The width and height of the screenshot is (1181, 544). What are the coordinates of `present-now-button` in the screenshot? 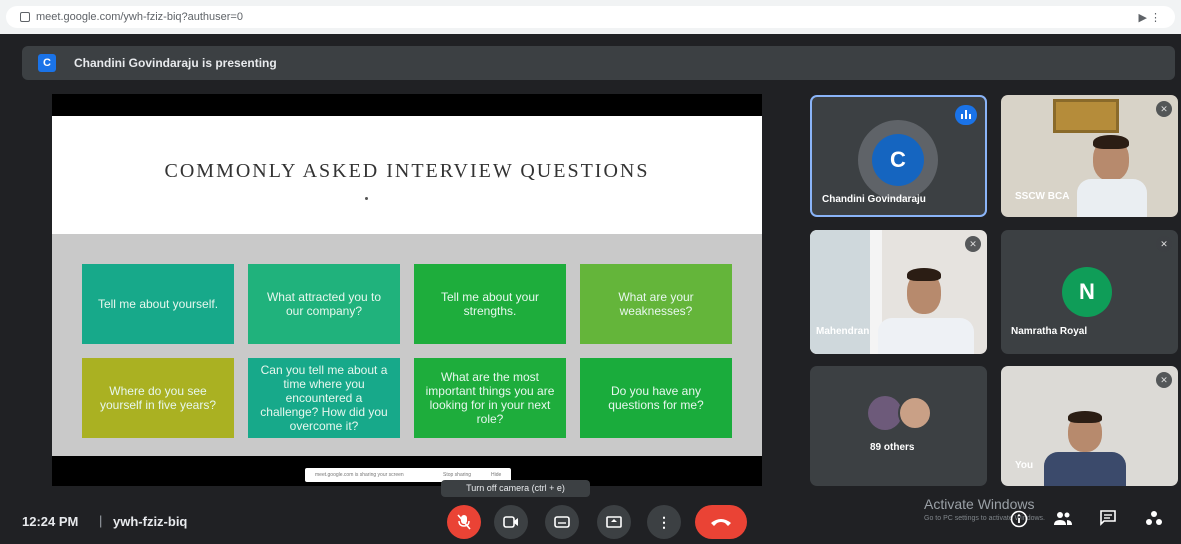 It's located at (614, 522).